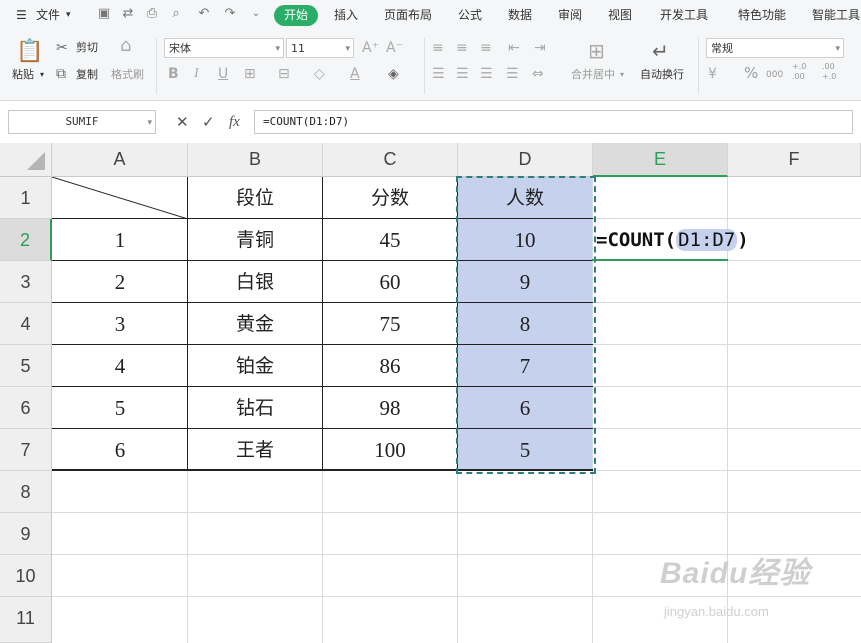 This screenshot has height=643, width=861. What do you see at coordinates (255, 282) in the screenshot?
I see `cell-b3: 白银` at bounding box center [255, 282].